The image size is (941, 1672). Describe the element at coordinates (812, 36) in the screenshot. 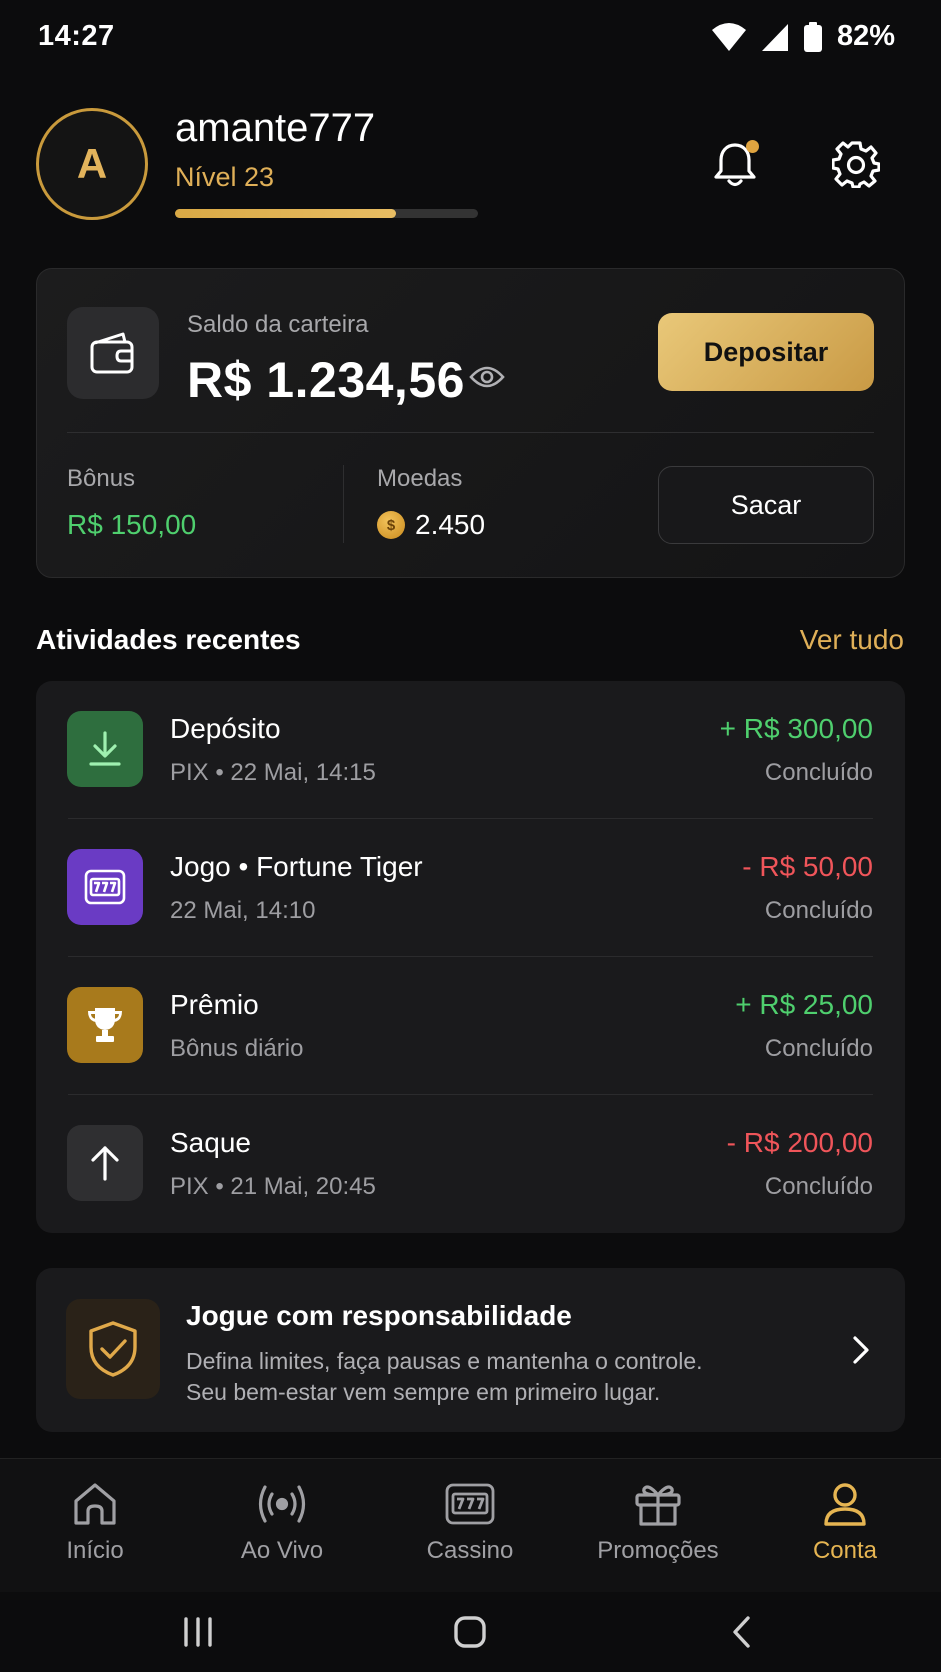

I see `battery-icon` at that location.